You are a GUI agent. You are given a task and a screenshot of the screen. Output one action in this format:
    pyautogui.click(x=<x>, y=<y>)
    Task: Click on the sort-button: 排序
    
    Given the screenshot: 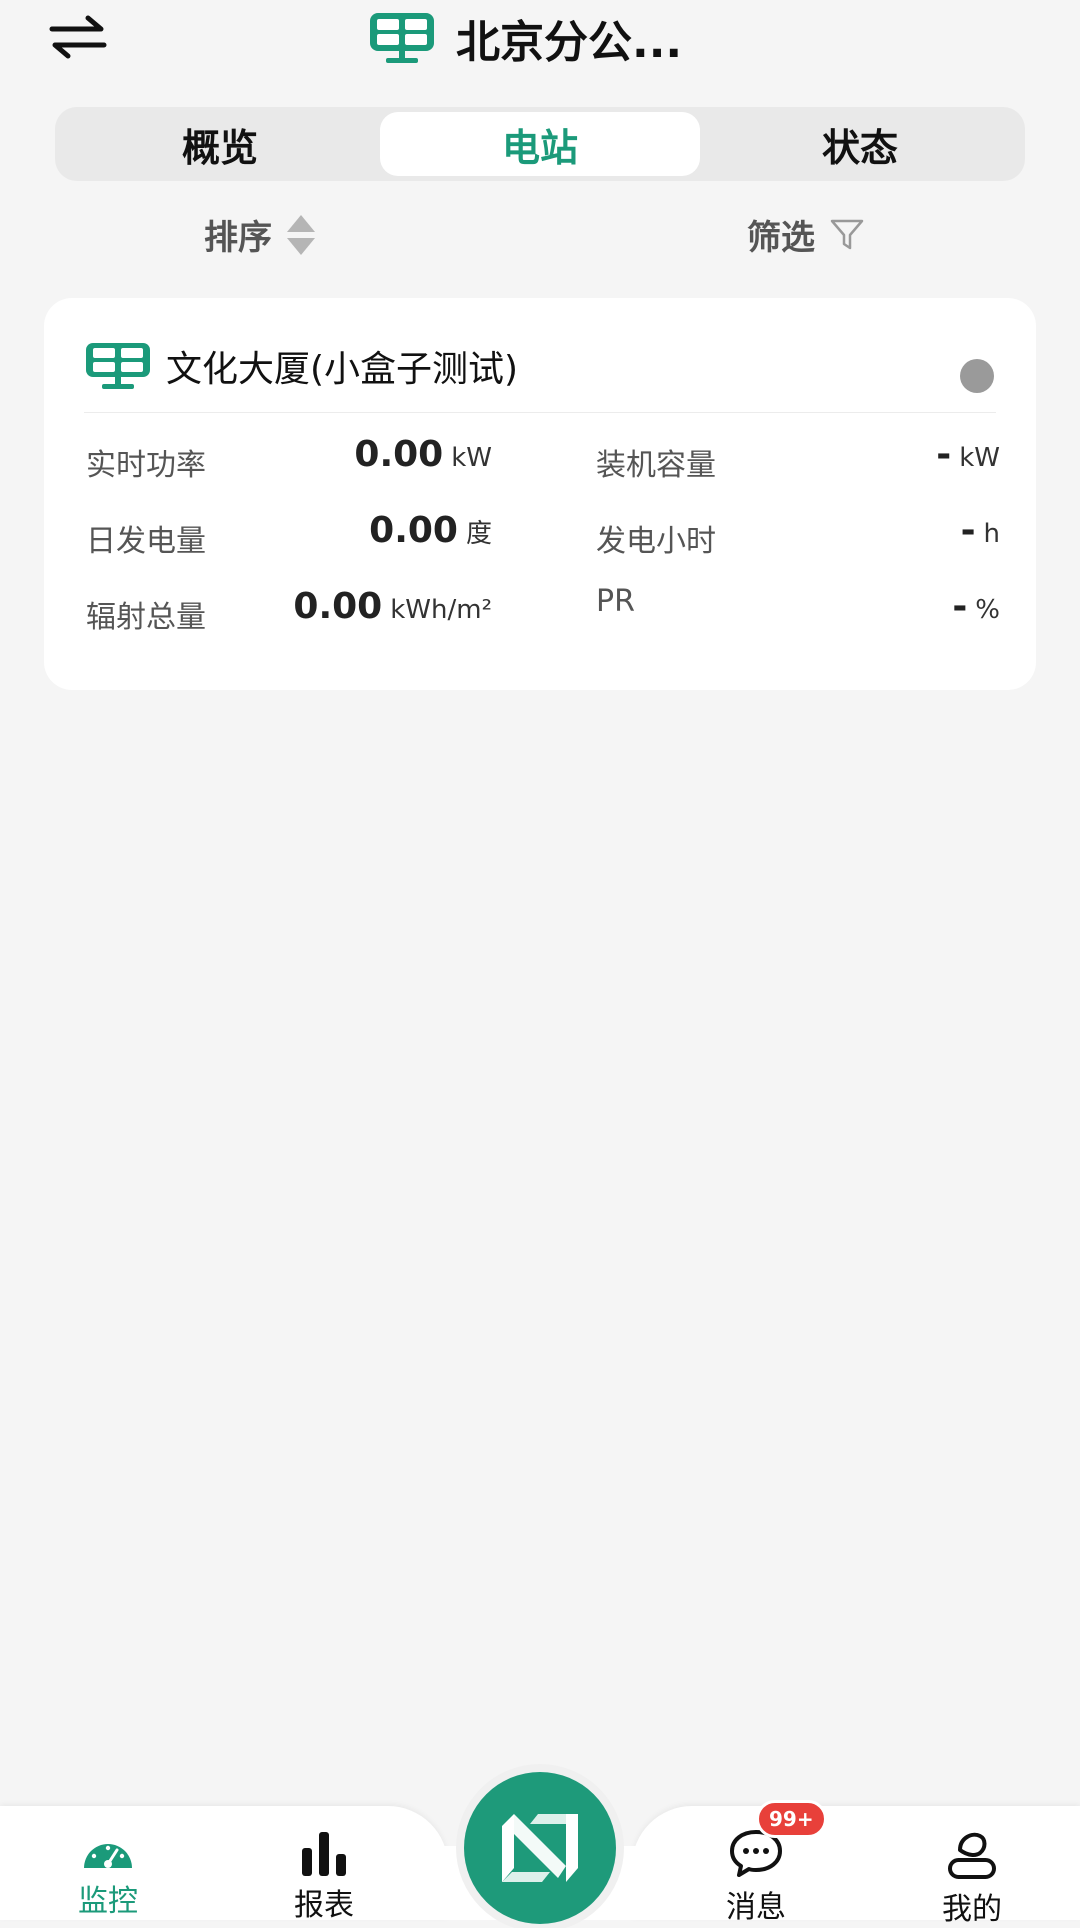 What is the action you would take?
    pyautogui.click(x=260, y=234)
    